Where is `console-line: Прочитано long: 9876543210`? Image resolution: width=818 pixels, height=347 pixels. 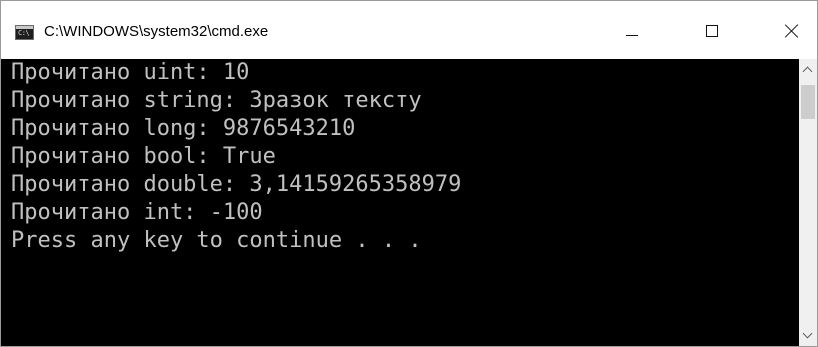
console-line: Прочитано long: 9876543210 is located at coordinates (183, 128).